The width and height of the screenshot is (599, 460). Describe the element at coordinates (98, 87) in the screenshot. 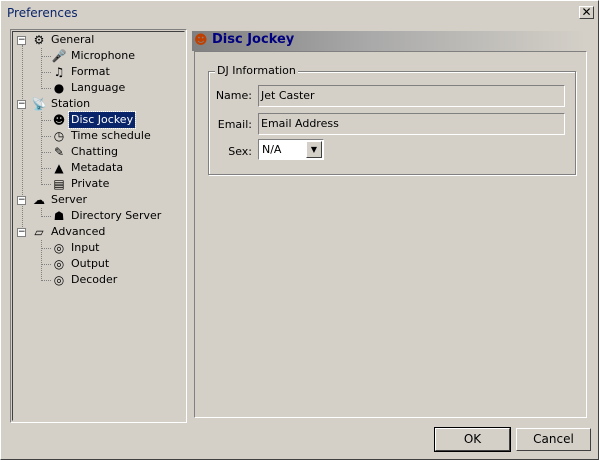

I see `tree-label: Language` at that location.